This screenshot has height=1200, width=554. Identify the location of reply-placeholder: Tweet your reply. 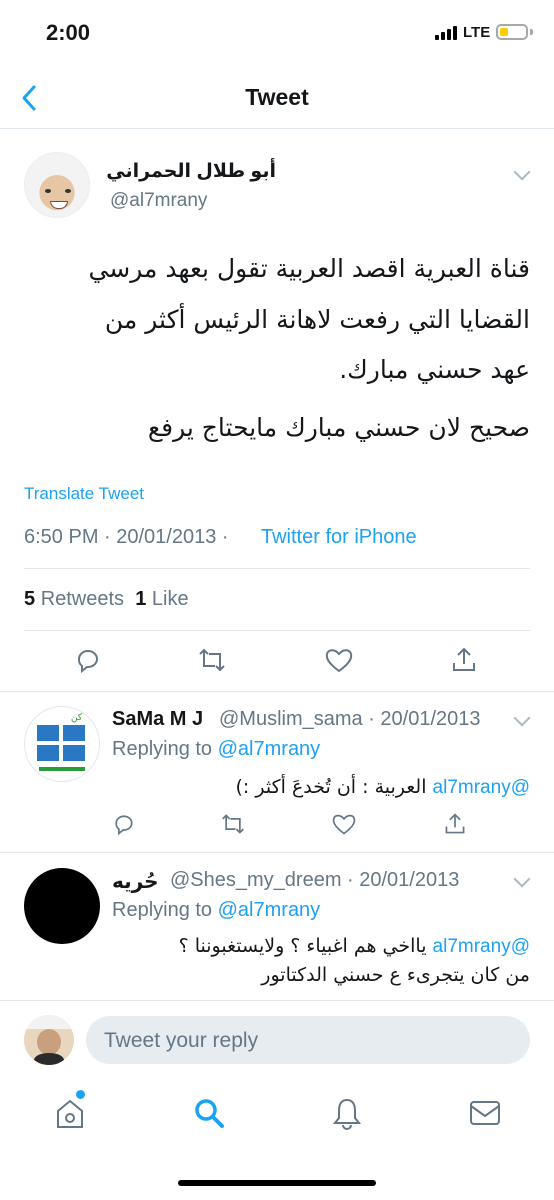
(181, 1040).